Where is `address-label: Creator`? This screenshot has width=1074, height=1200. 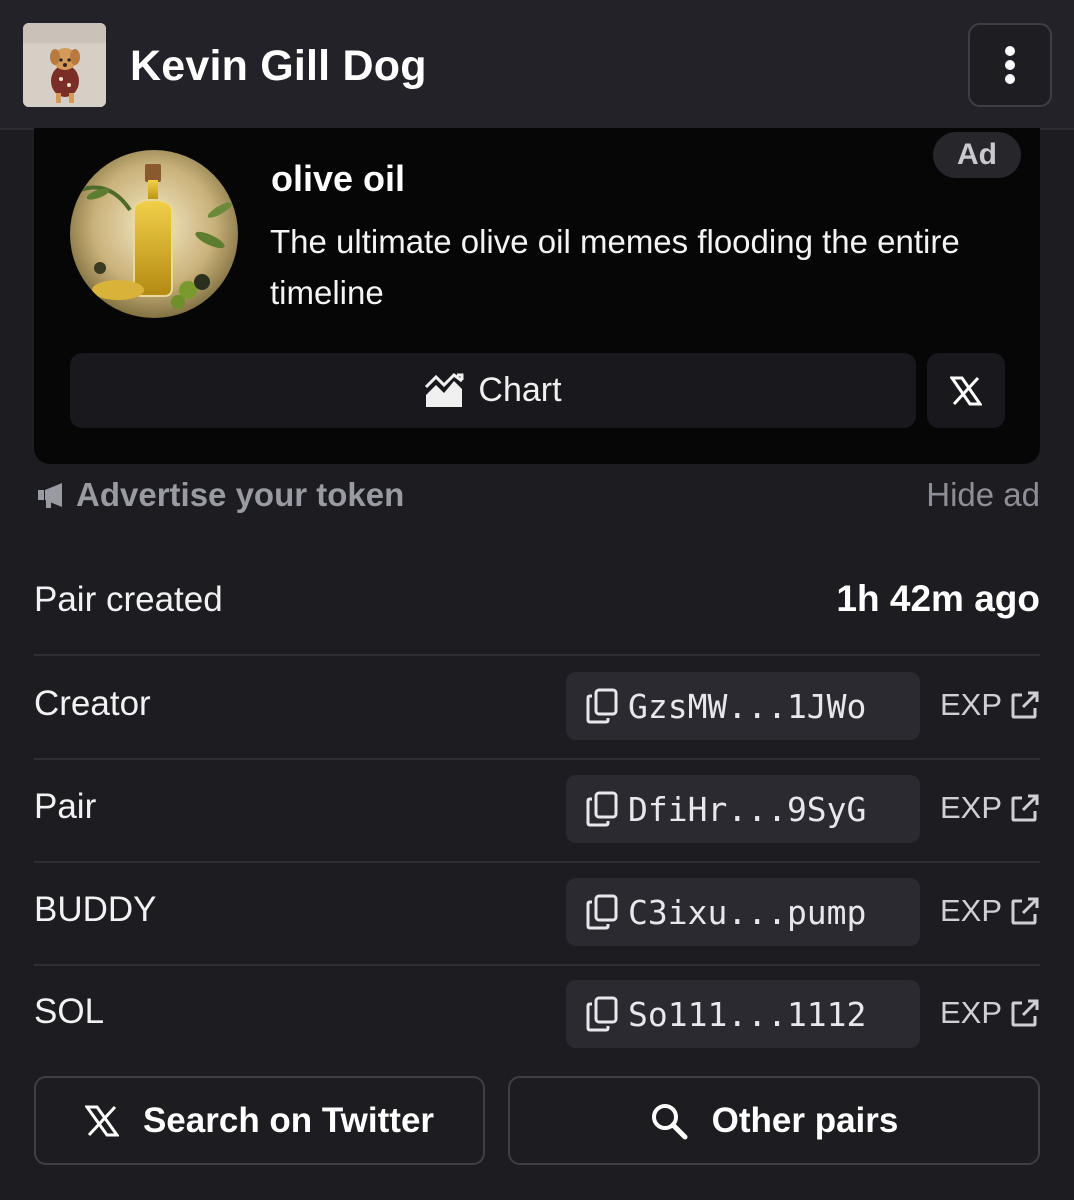
address-label: Creator is located at coordinates (92, 703).